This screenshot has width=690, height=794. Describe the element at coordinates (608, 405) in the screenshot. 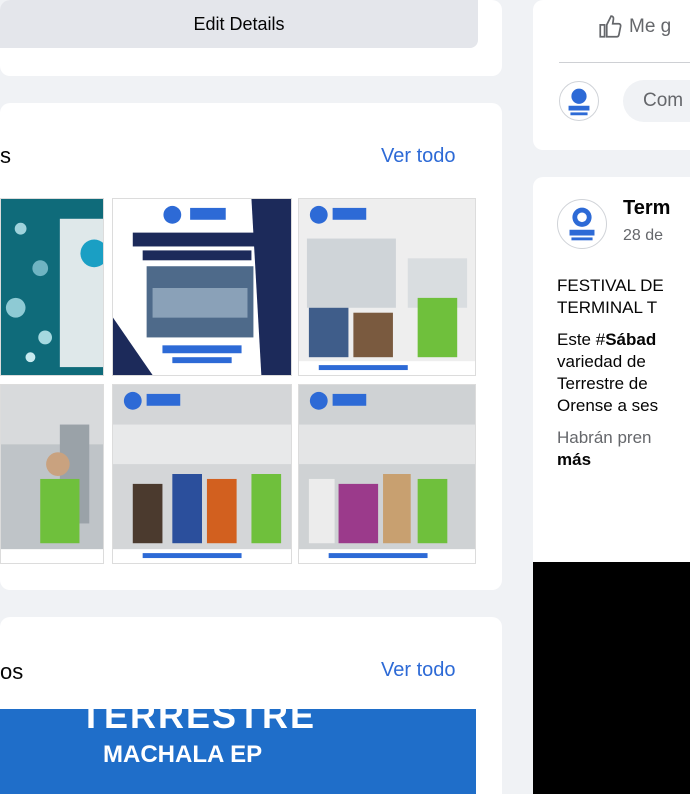

I see `post-body-line: Orense a ses` at that location.